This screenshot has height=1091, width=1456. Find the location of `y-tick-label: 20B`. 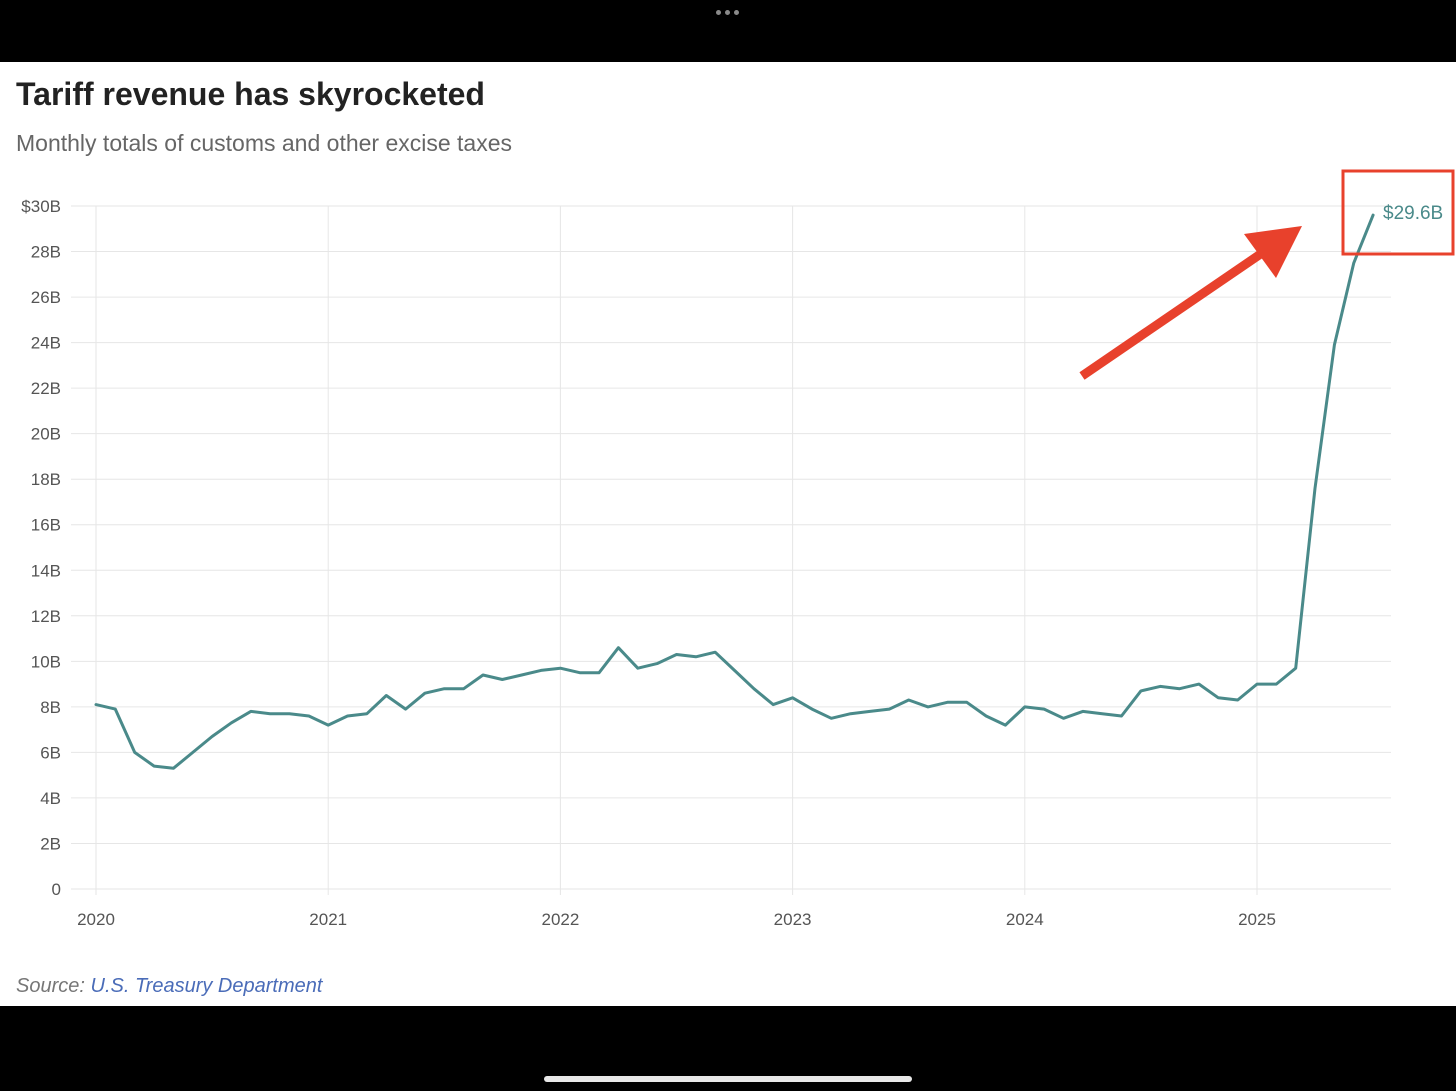

y-tick-label: 20B is located at coordinates (46, 434).